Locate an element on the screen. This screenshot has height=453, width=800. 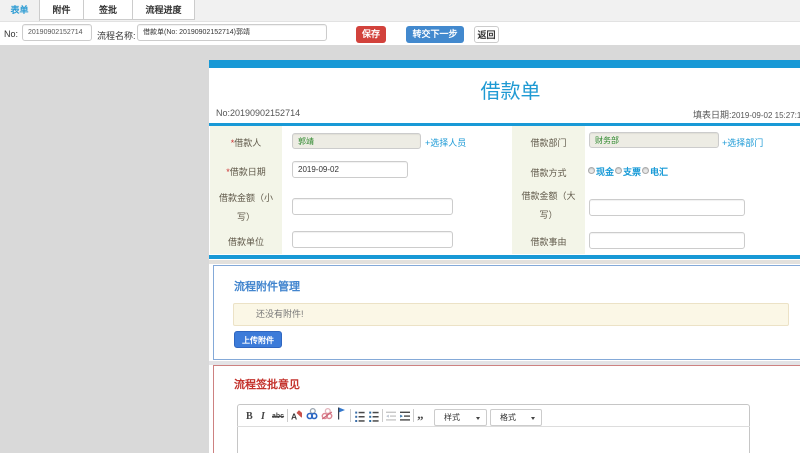
svg-text: A is located at coordinates (294, 417).